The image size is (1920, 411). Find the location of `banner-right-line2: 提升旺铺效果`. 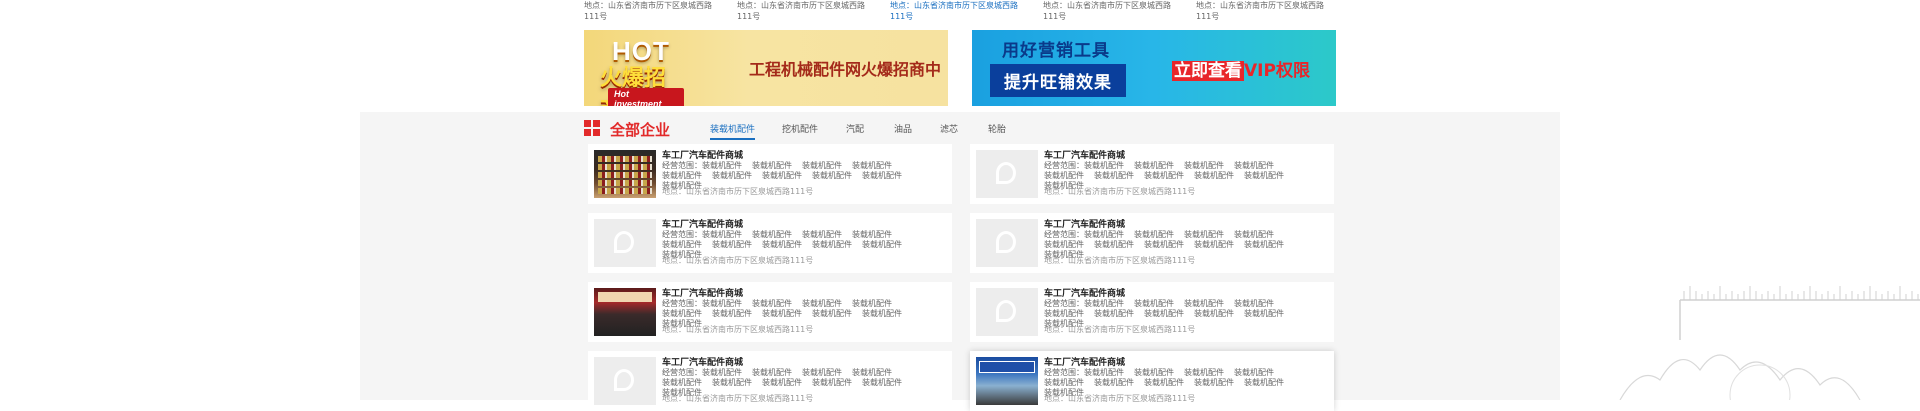

banner-right-line2: 提升旺铺效果 is located at coordinates (1058, 80).